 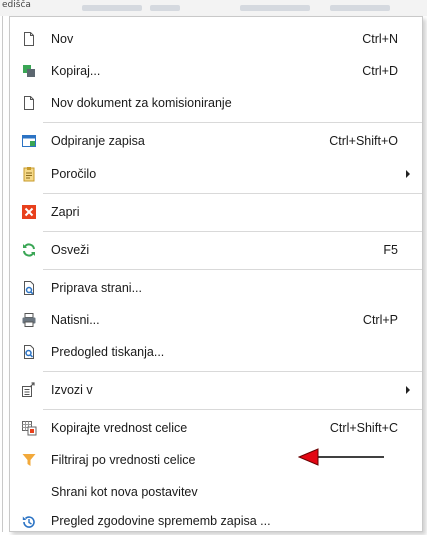 I want to click on menu-item-close: Zapri, so click(x=216, y=212).